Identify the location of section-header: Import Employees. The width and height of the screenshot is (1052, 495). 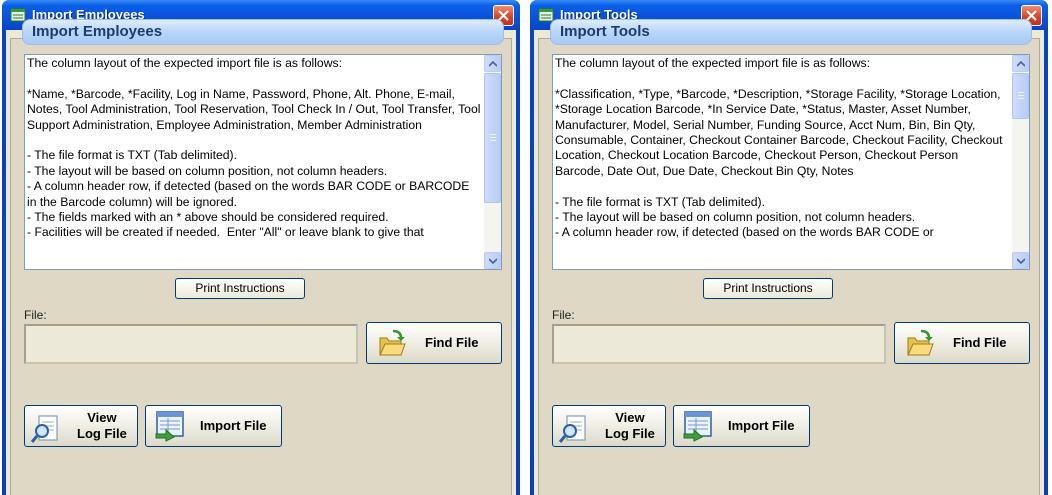
(263, 32).